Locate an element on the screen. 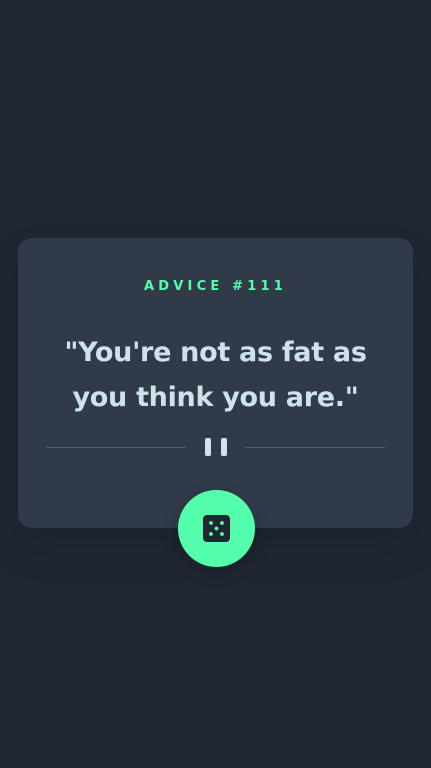 This screenshot has height=768, width=431. advice-number: ADVICE #111 is located at coordinates (215, 286).